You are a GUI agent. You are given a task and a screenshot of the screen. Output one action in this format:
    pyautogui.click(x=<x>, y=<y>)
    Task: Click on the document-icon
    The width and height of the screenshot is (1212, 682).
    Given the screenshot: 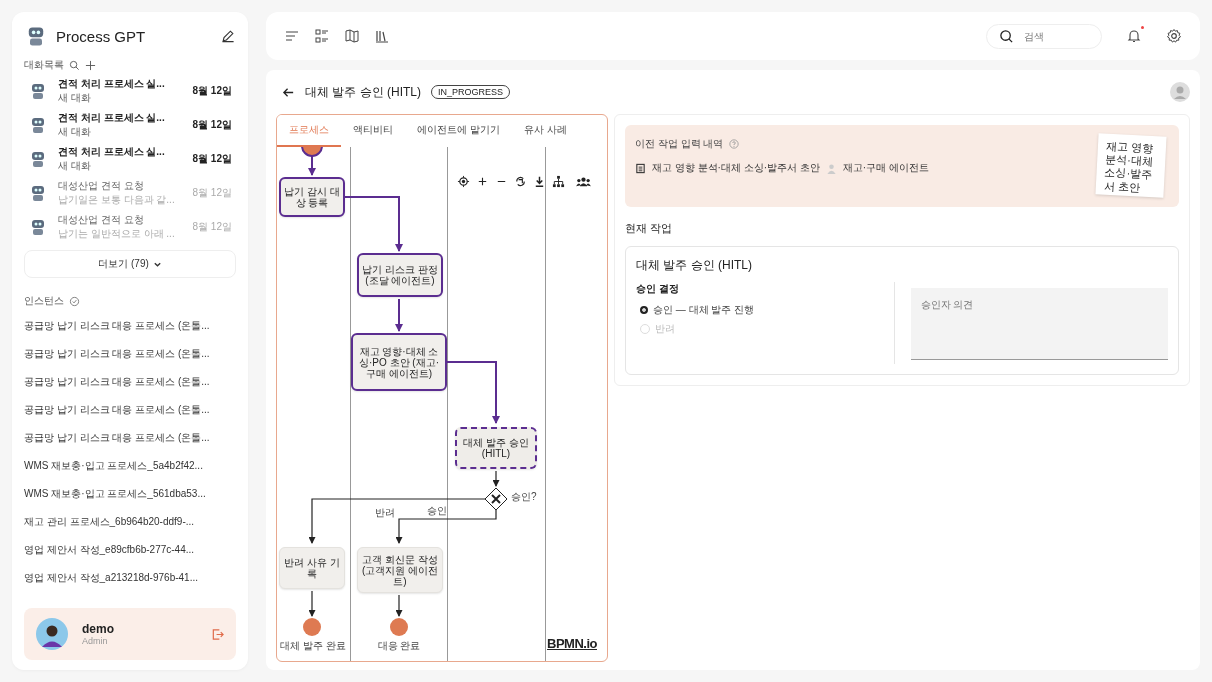 What is the action you would take?
    pyautogui.click(x=640, y=168)
    